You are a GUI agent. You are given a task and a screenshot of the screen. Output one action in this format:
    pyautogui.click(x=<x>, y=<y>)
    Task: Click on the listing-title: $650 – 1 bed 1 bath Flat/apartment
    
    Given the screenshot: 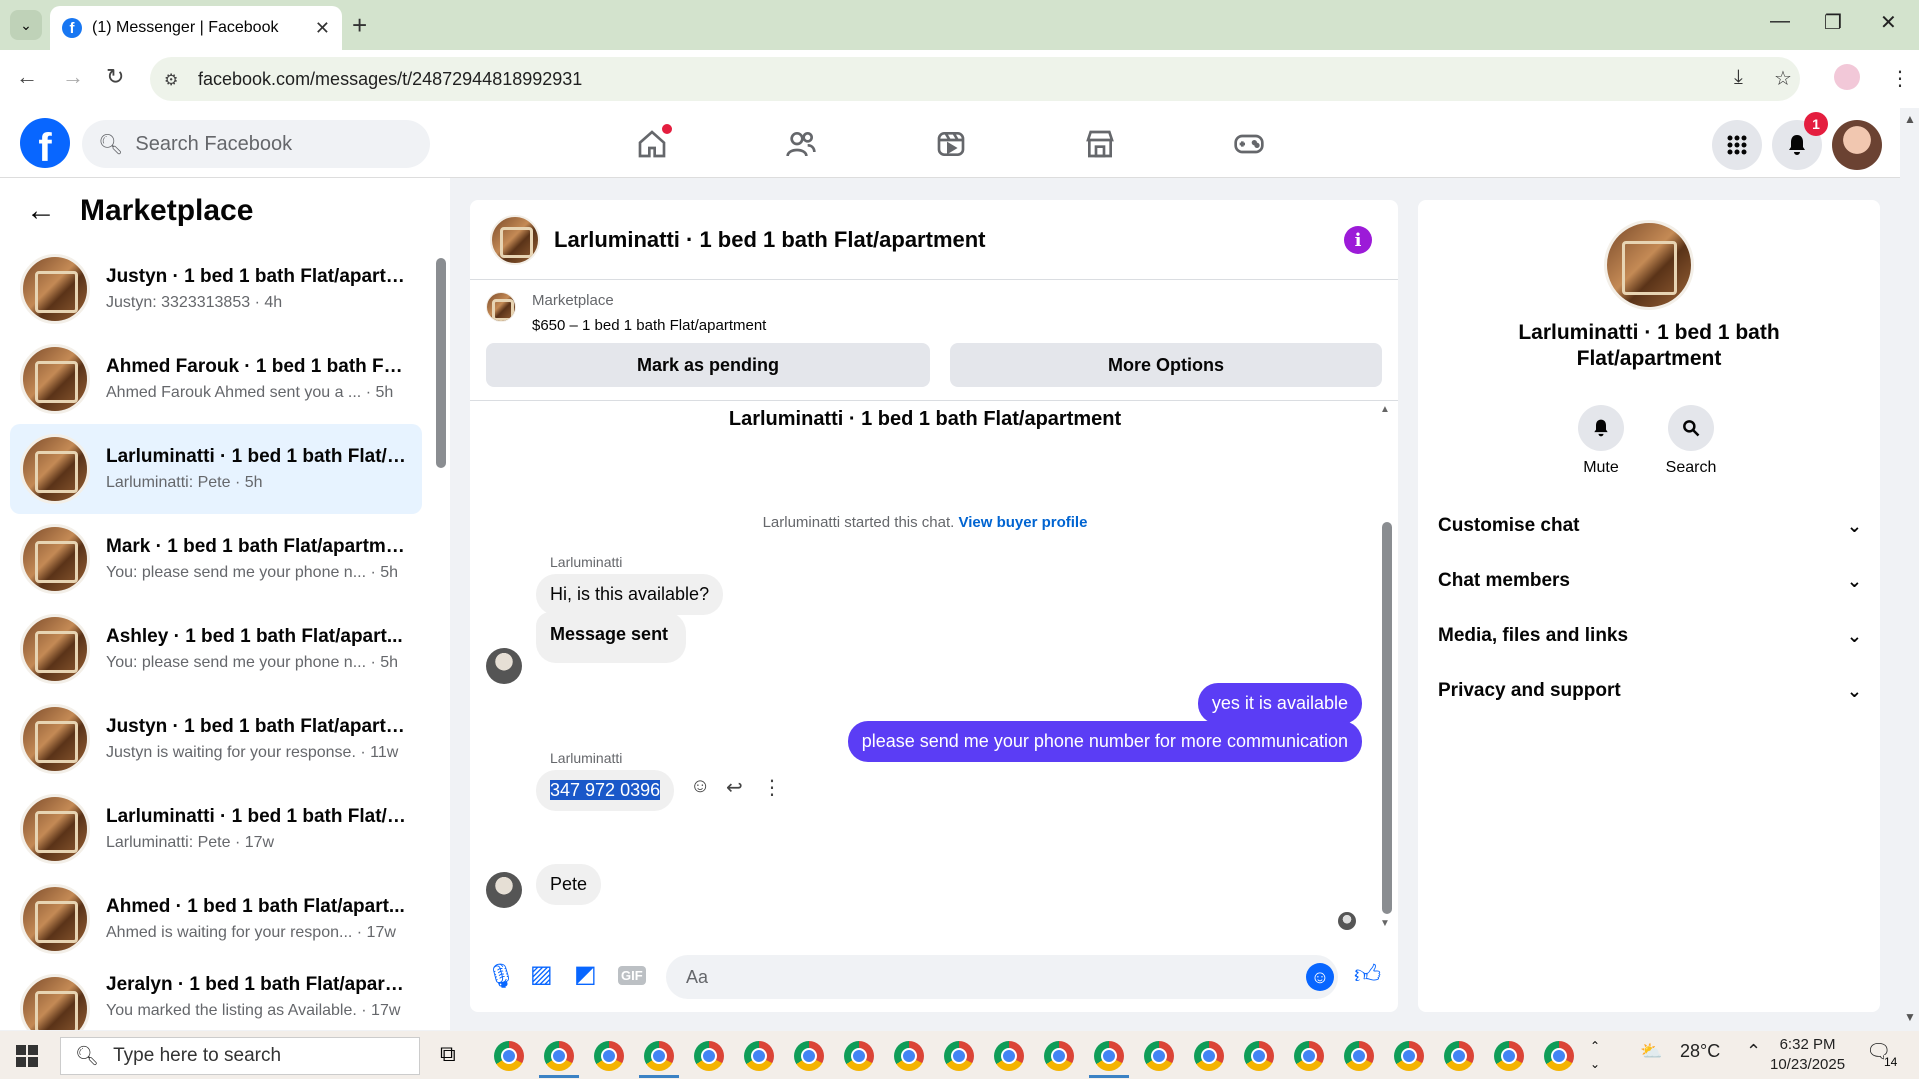 What is the action you would take?
    pyautogui.click(x=649, y=325)
    